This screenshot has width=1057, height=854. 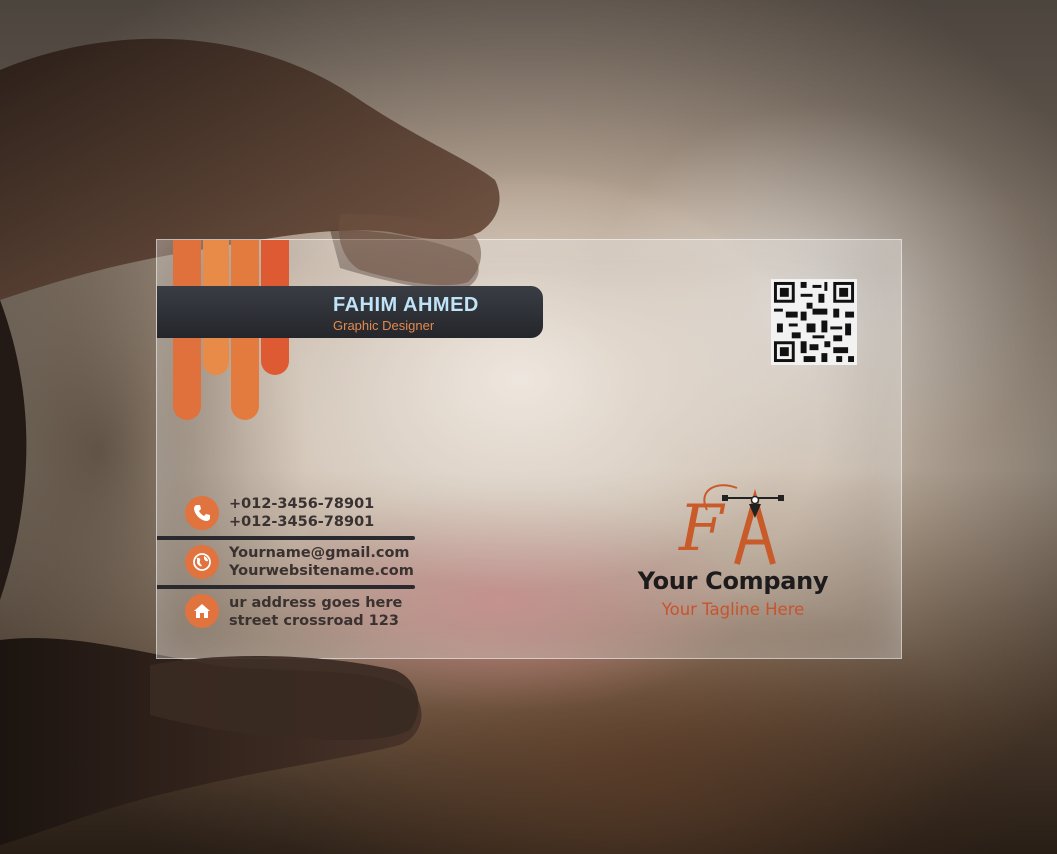 I want to click on phone-icon, so click(x=202, y=513).